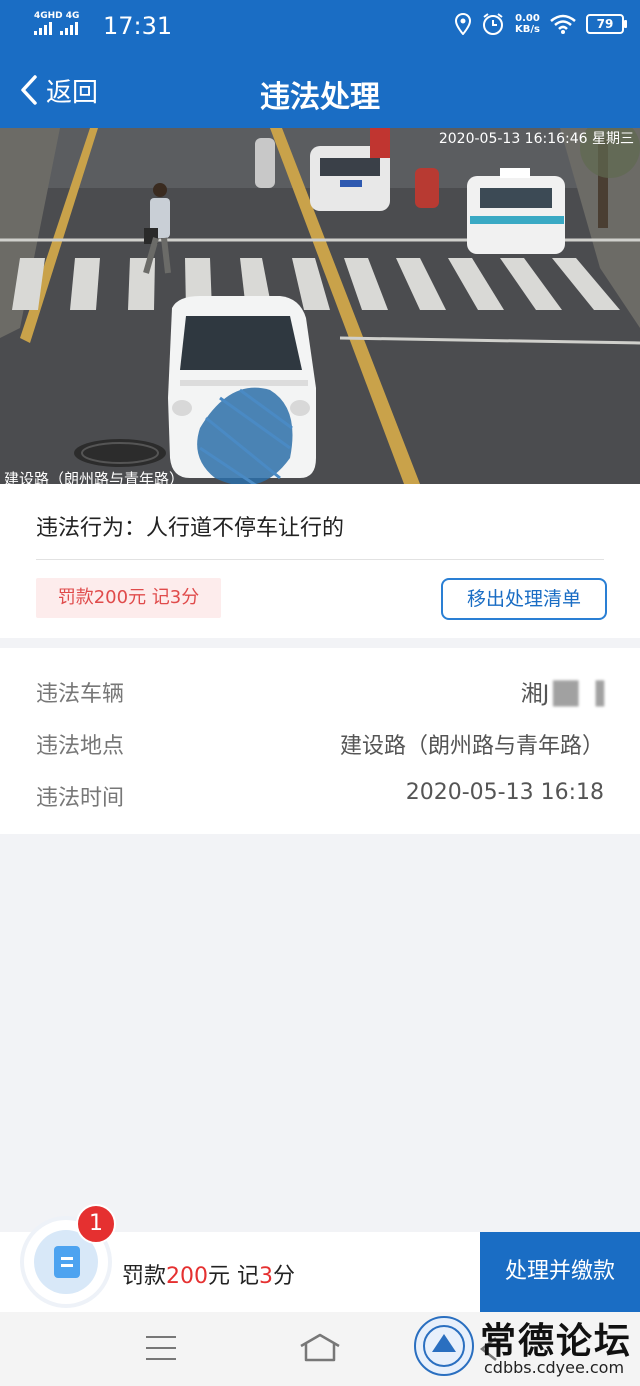  Describe the element at coordinates (320, 696) in the screenshot. I see `detail-row-vehicle: 违法车辆 湘J █▌▐` at that location.